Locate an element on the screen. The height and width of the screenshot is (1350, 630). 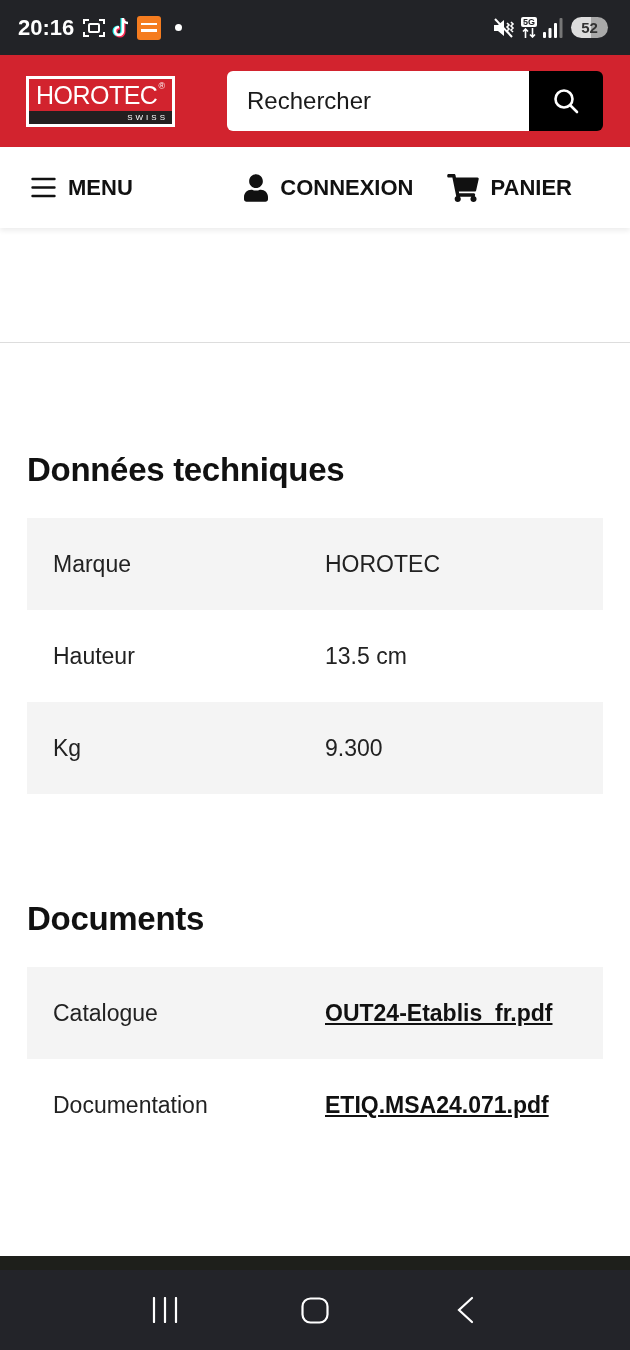
data-arrows-icon is located at coordinates (529, 33).